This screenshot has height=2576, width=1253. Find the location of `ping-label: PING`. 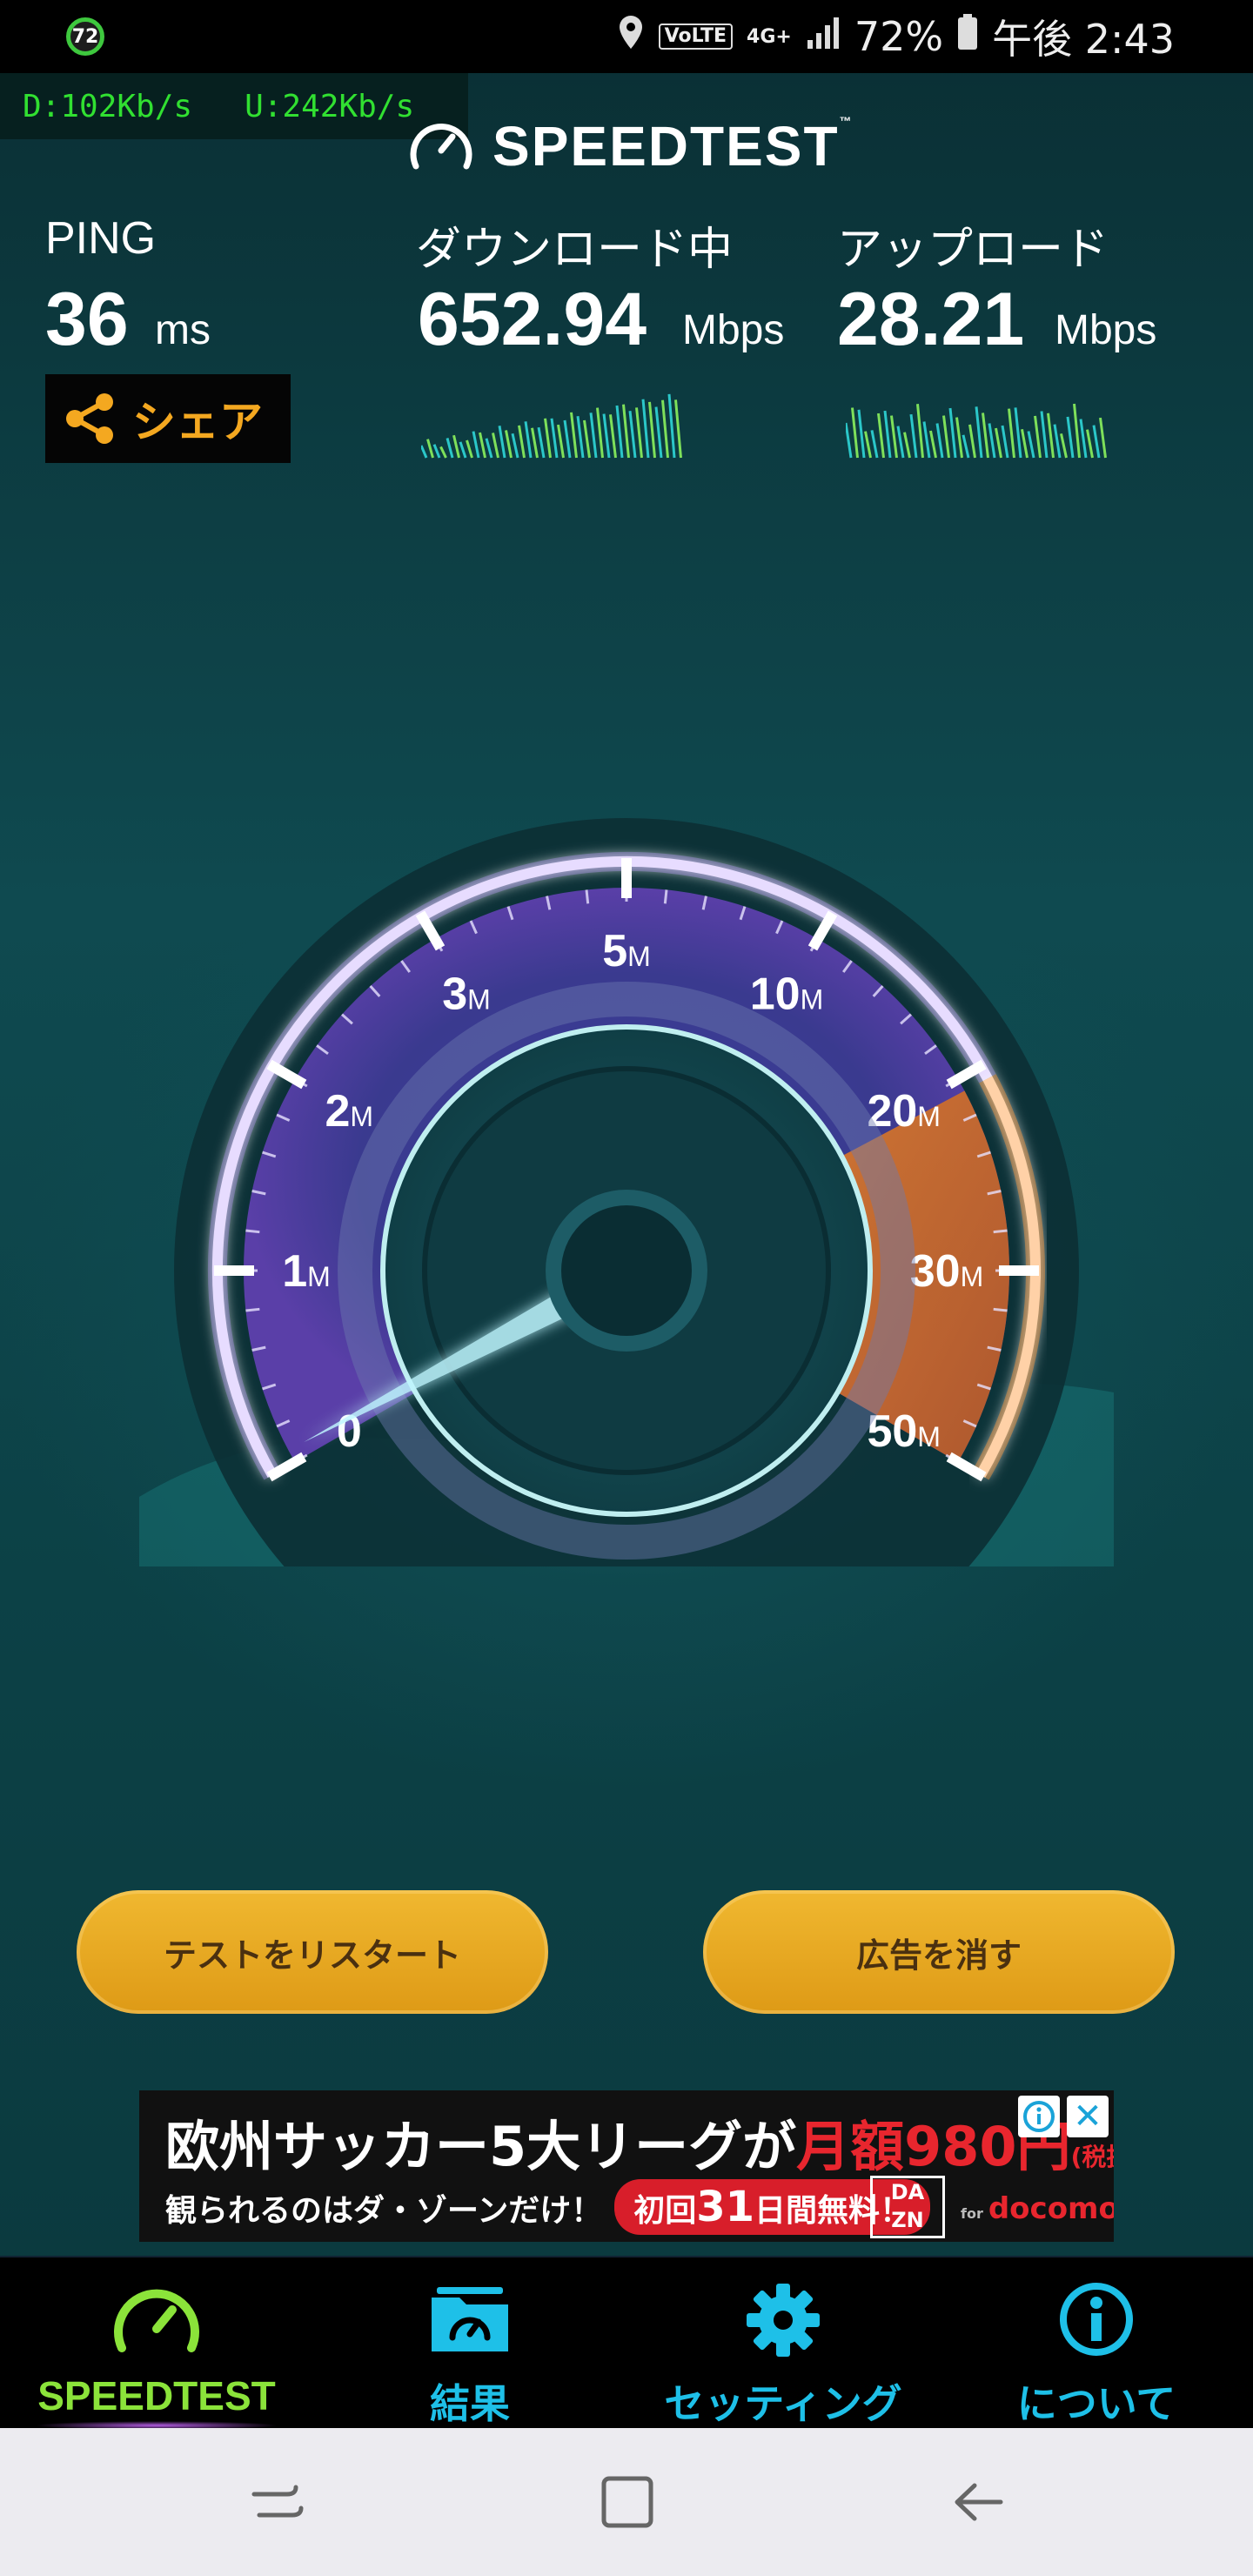

ping-label: PING is located at coordinates (101, 238).